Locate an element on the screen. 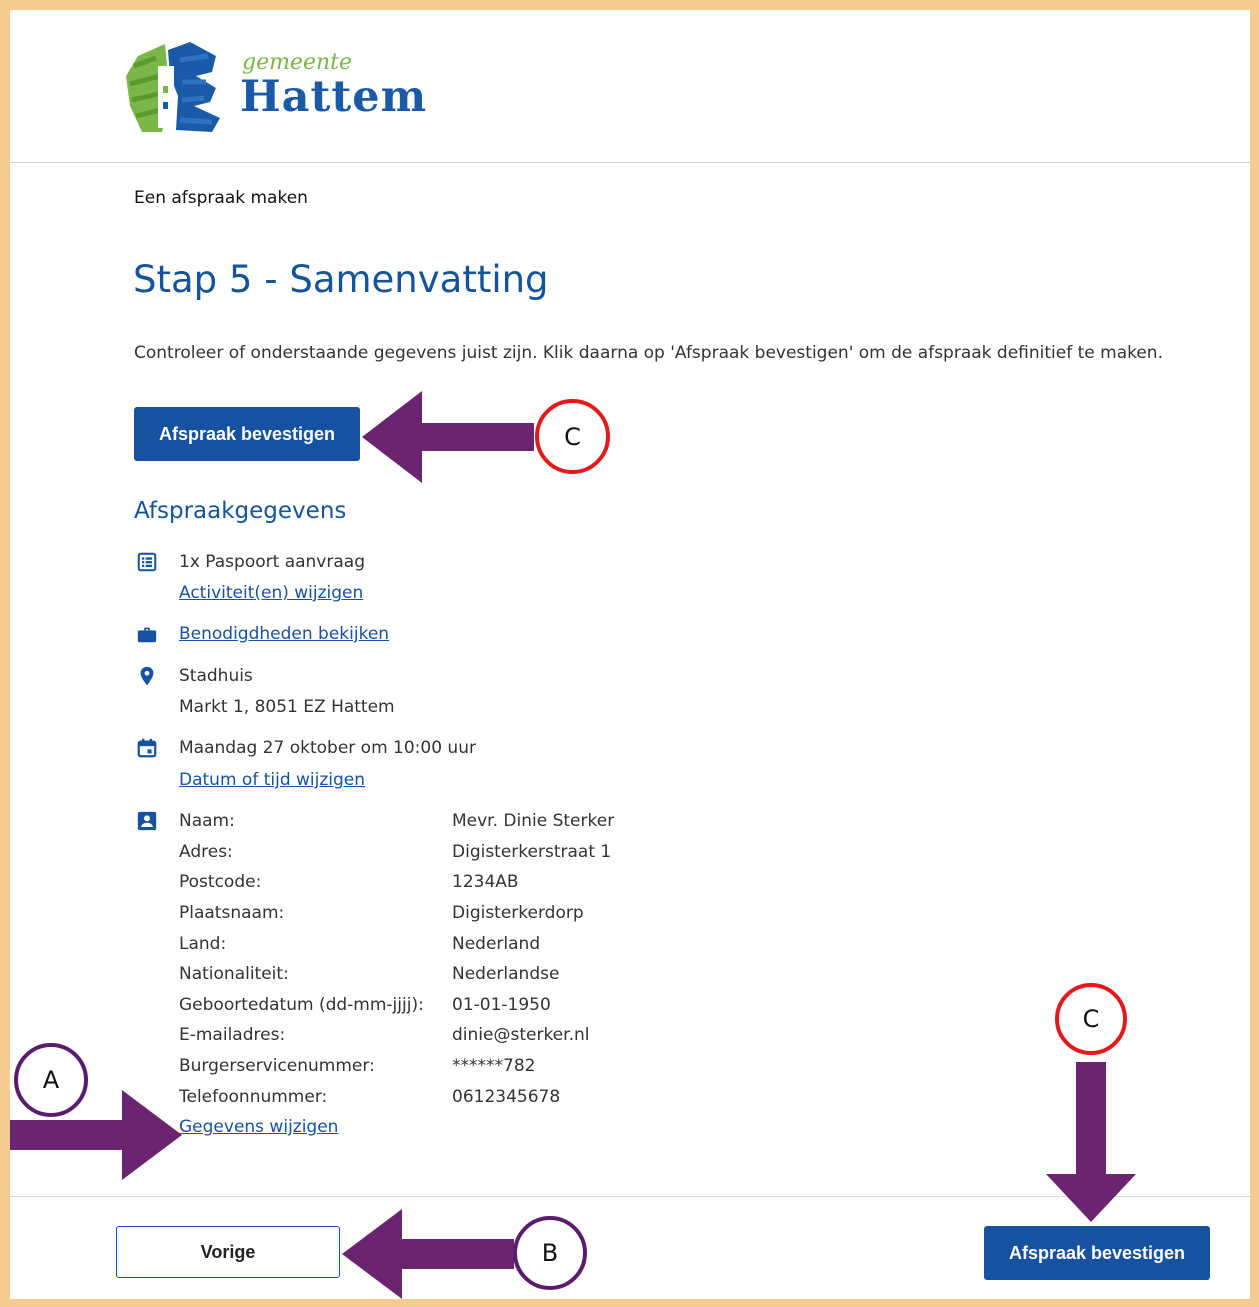 Image resolution: width=1259 pixels, height=1307 pixels. logo-emblem-icon is located at coordinates (173, 87).